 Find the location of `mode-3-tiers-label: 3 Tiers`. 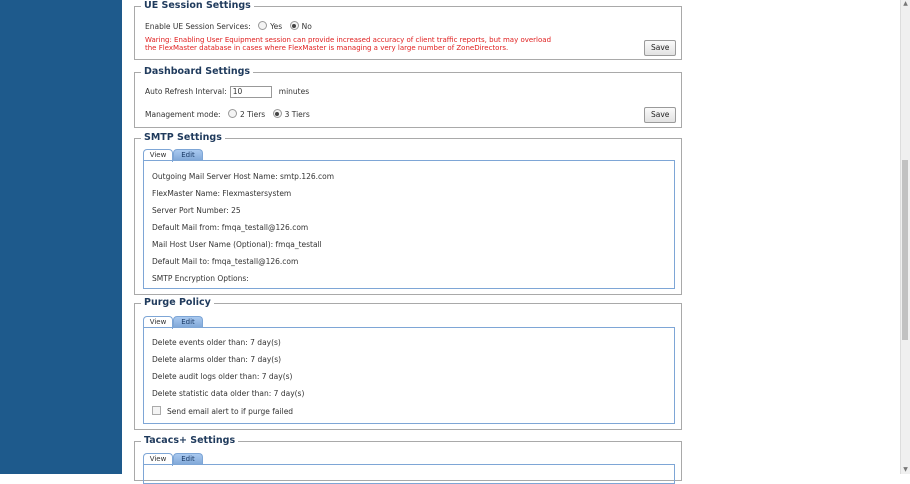

mode-3-tiers-label: 3 Tiers is located at coordinates (297, 114).